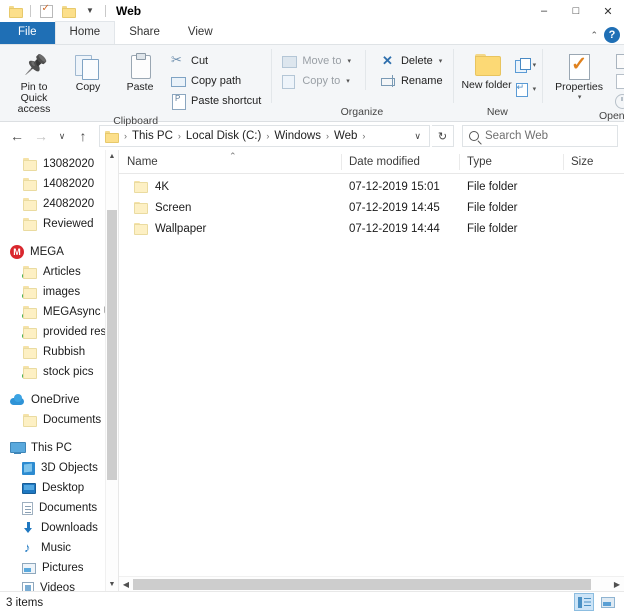  What do you see at coordinates (69, 528) in the screenshot?
I see `sidebar-item-label: Downloads` at bounding box center [69, 528].